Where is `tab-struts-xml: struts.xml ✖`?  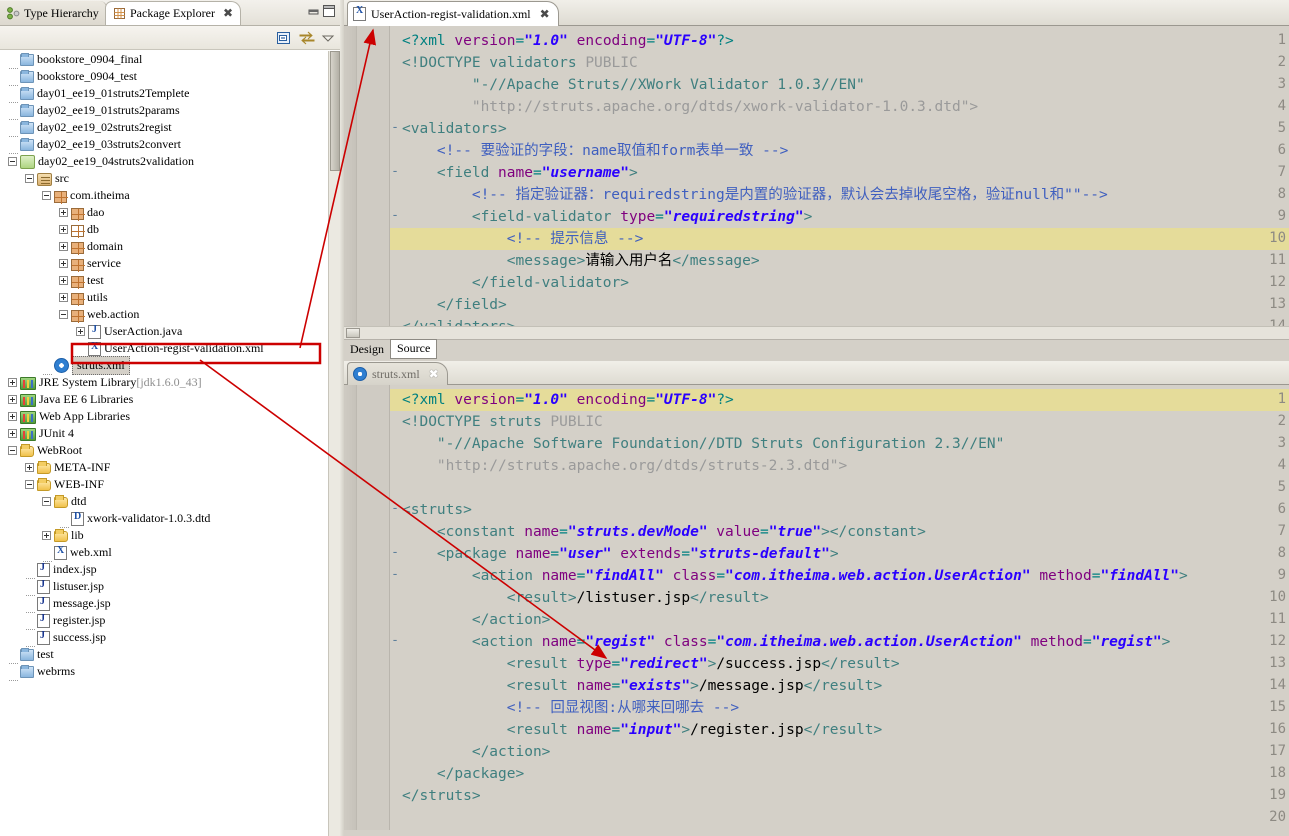
tab-struts-xml: struts.xml ✖ is located at coordinates (397, 373).